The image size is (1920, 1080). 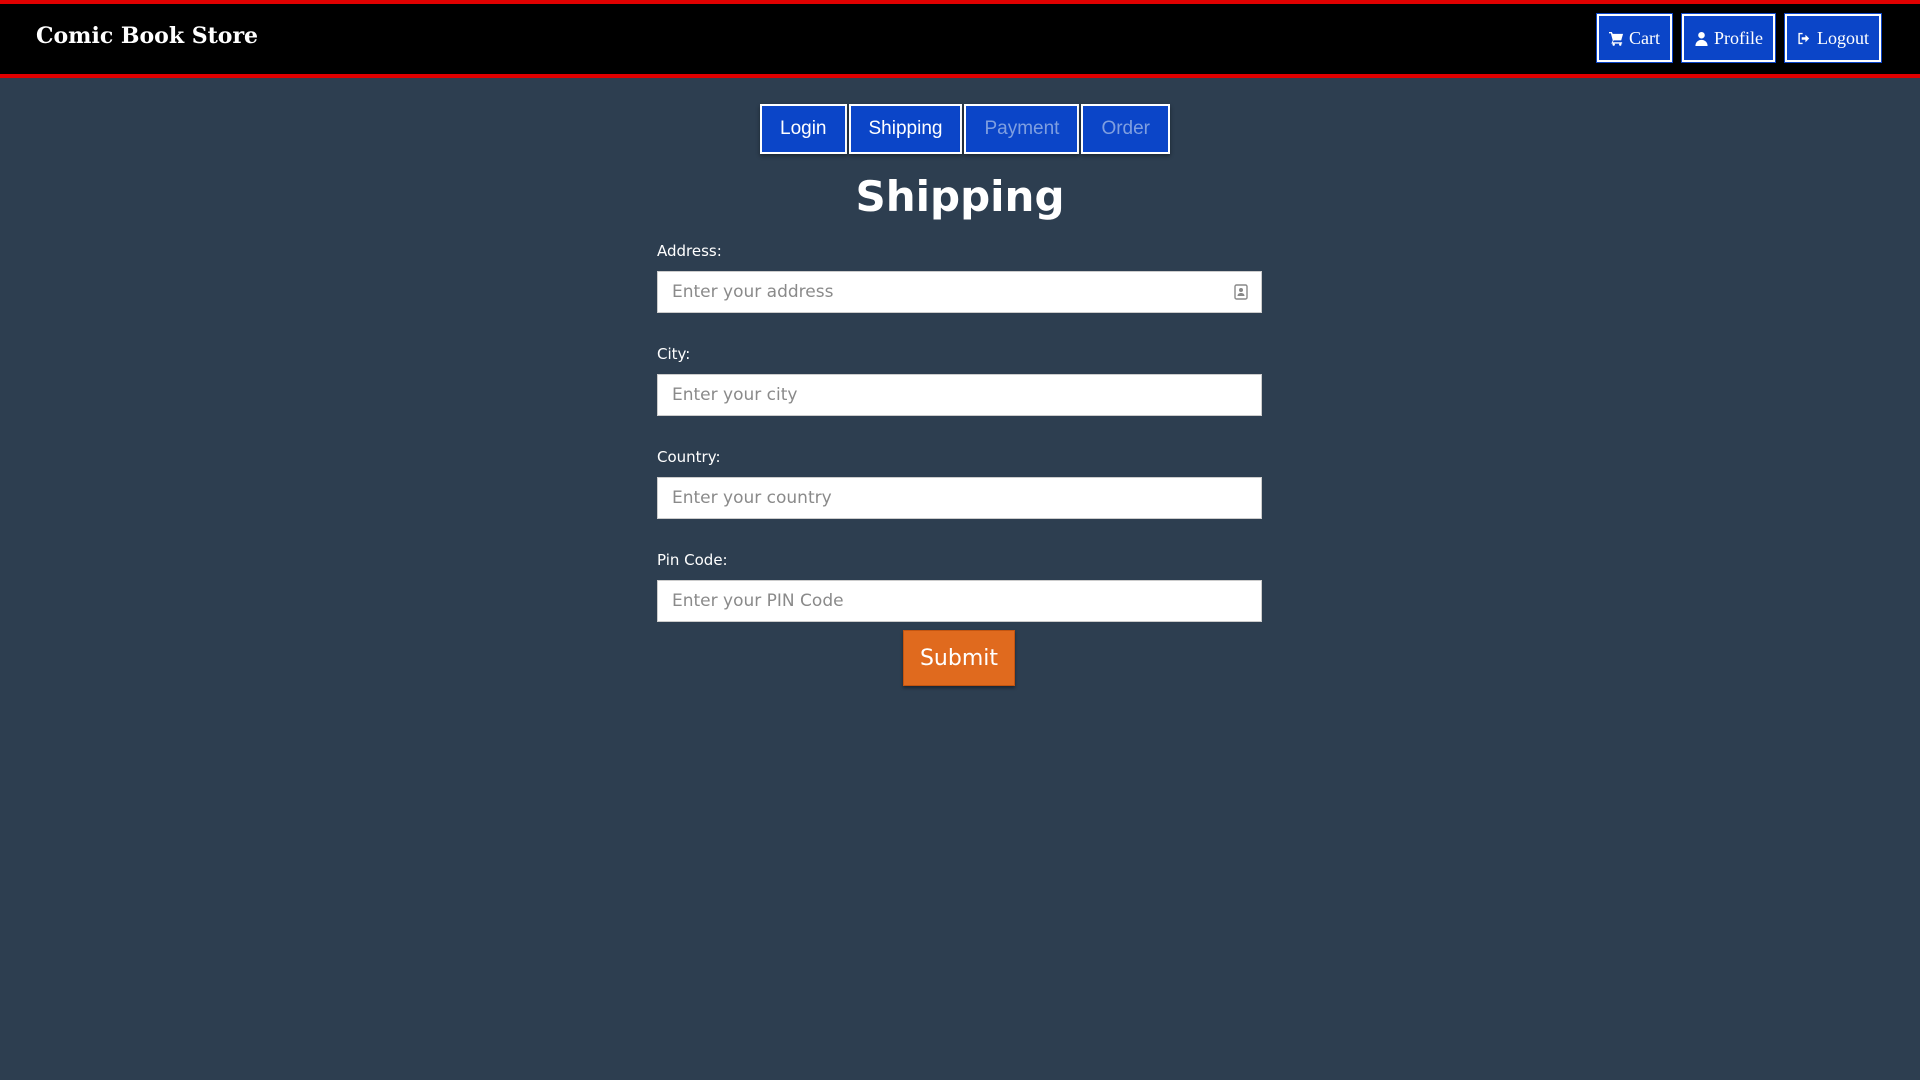 I want to click on country-input, so click(x=959, y=498).